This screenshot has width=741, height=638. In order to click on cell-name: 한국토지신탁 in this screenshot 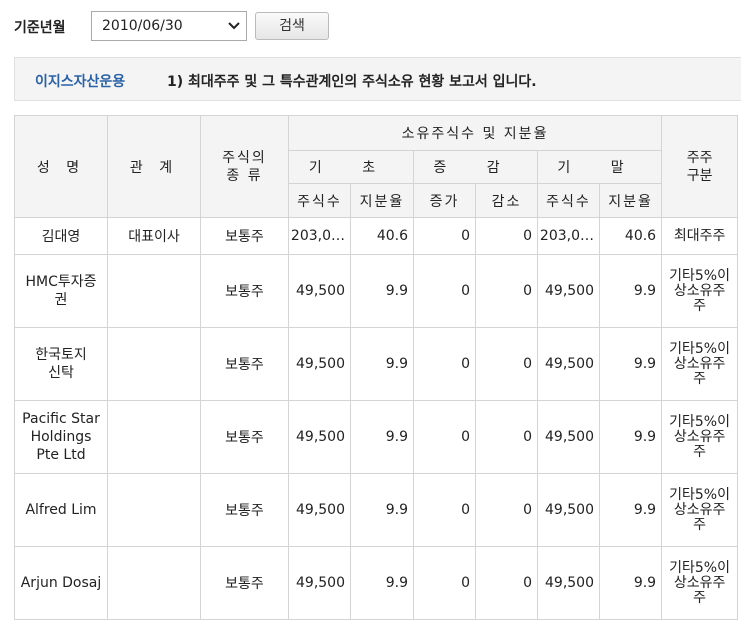, I will do `click(61, 364)`.